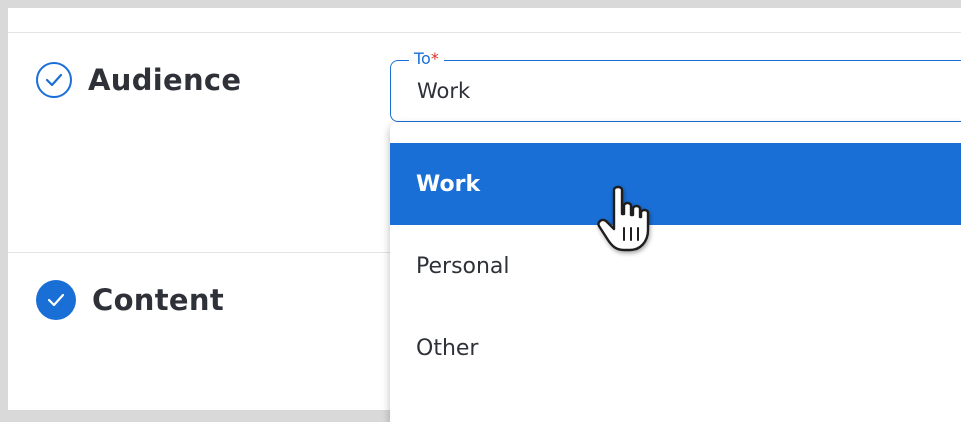 The width and height of the screenshot is (961, 422). Describe the element at coordinates (675, 348) in the screenshot. I see `dropdown-option-other: Other` at that location.